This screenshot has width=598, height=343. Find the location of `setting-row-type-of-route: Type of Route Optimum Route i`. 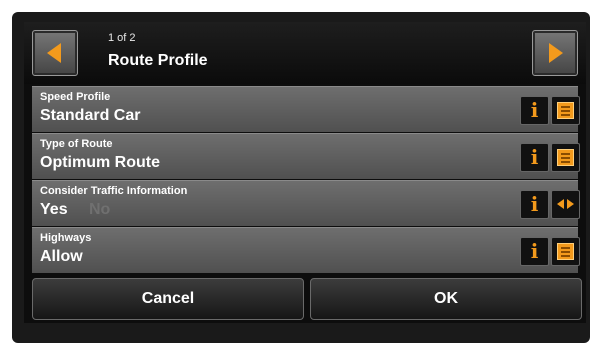

setting-row-type-of-route: Type of Route Optimum Route i is located at coordinates (306, 156).